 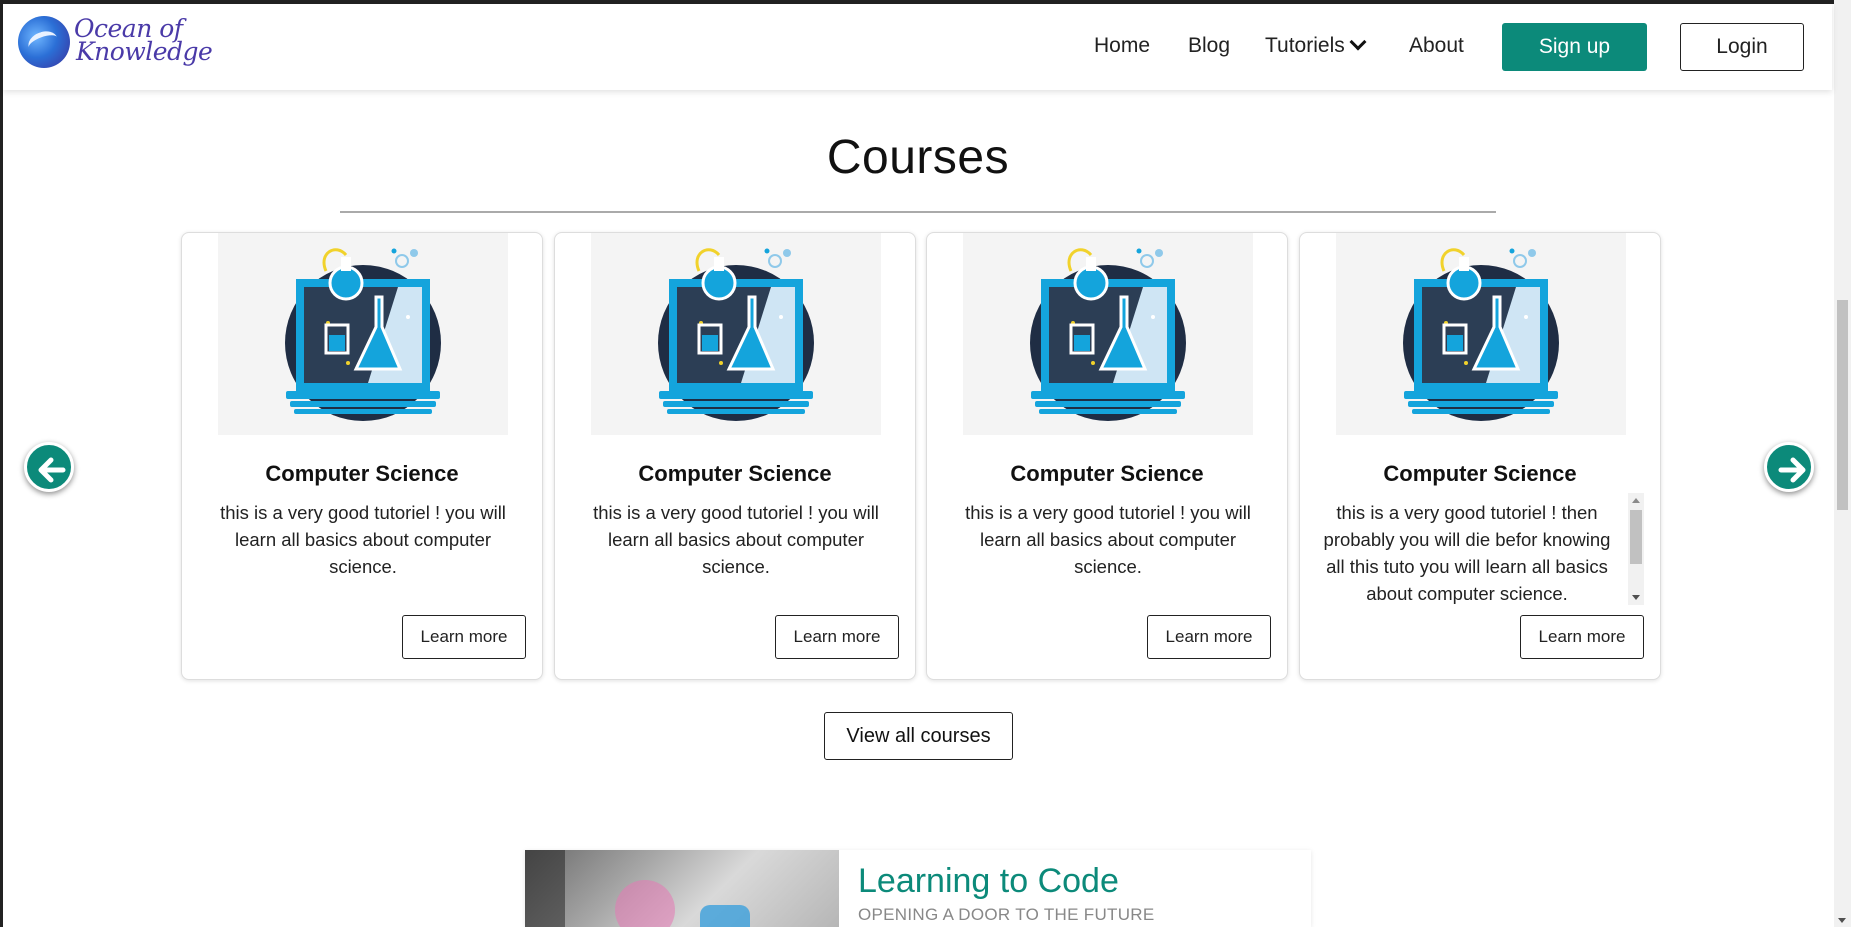 I want to click on chevron-down-icon, so click(x=1358, y=42).